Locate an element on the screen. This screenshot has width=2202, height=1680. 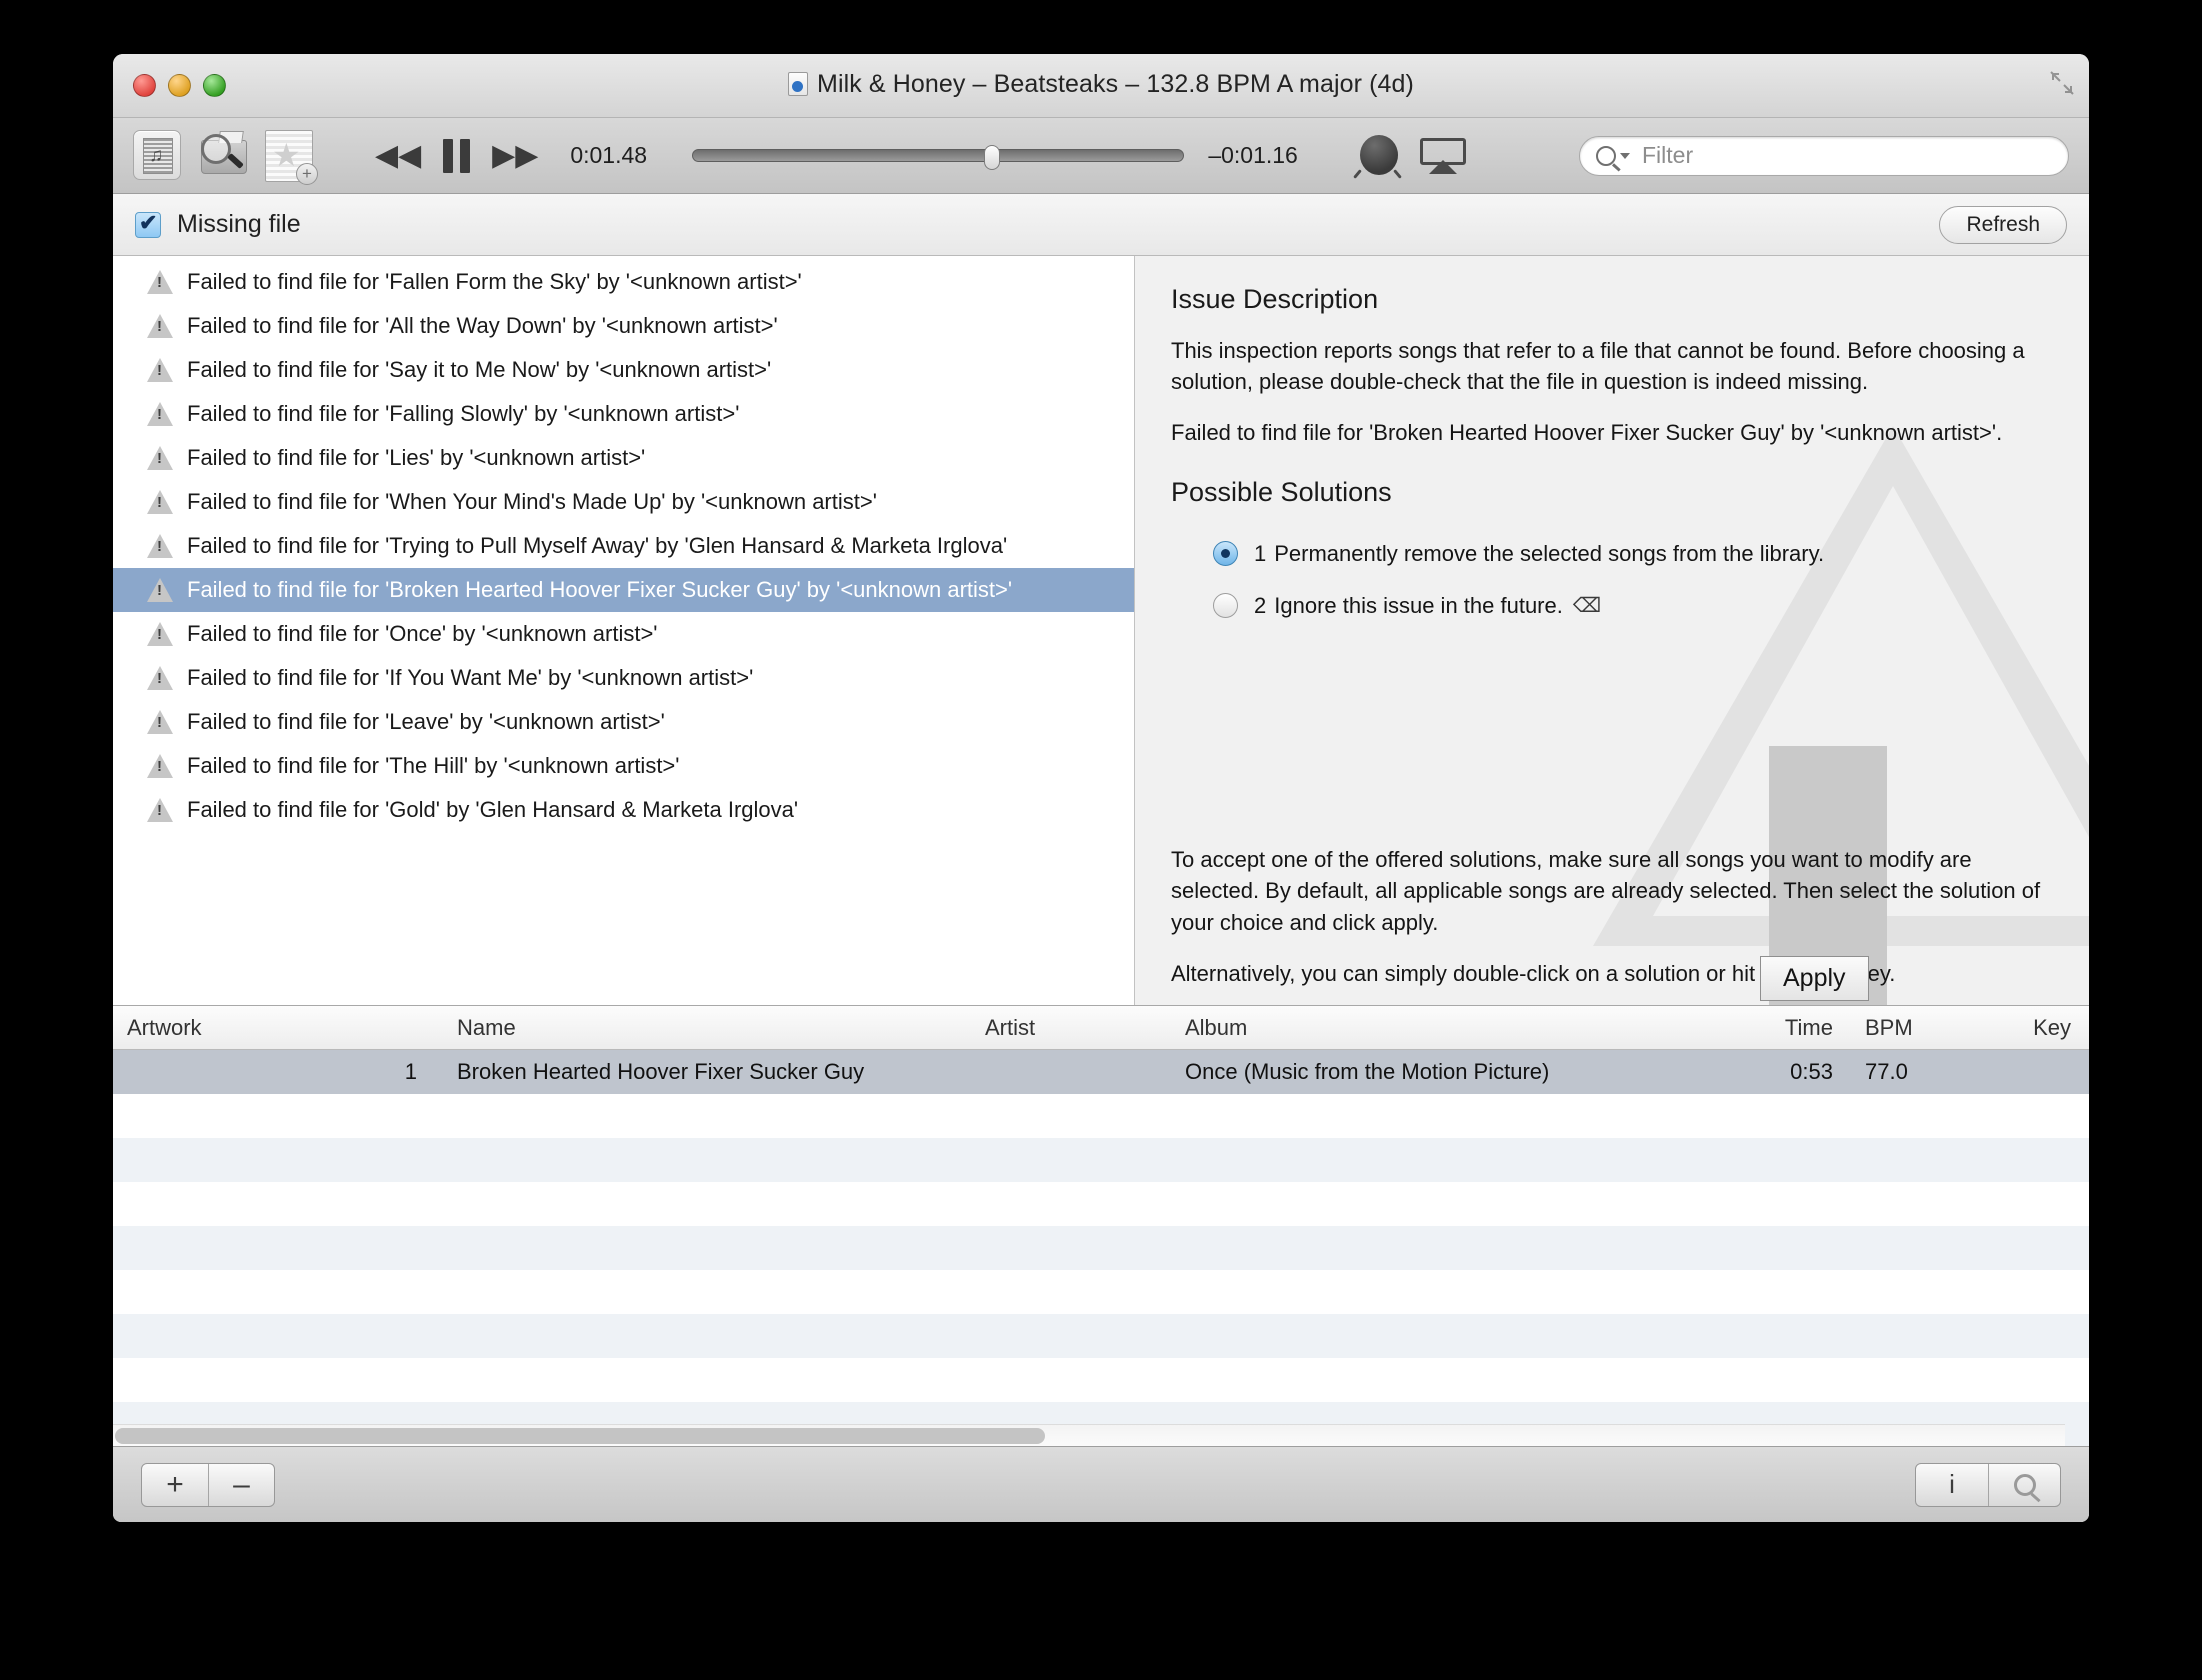
progress-knob is located at coordinates (992, 157).